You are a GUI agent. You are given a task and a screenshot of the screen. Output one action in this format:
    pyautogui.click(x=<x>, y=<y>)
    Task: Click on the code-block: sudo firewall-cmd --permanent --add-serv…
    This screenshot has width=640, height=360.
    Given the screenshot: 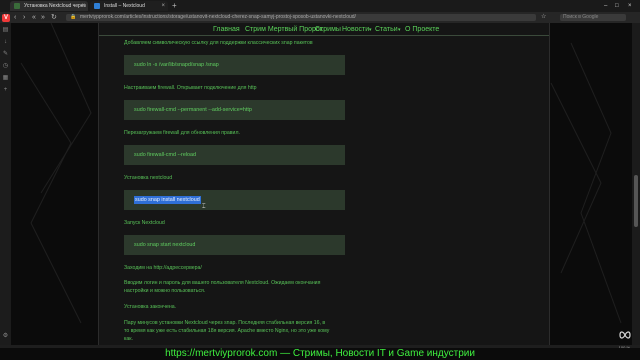 What is the action you would take?
    pyautogui.click(x=234, y=110)
    